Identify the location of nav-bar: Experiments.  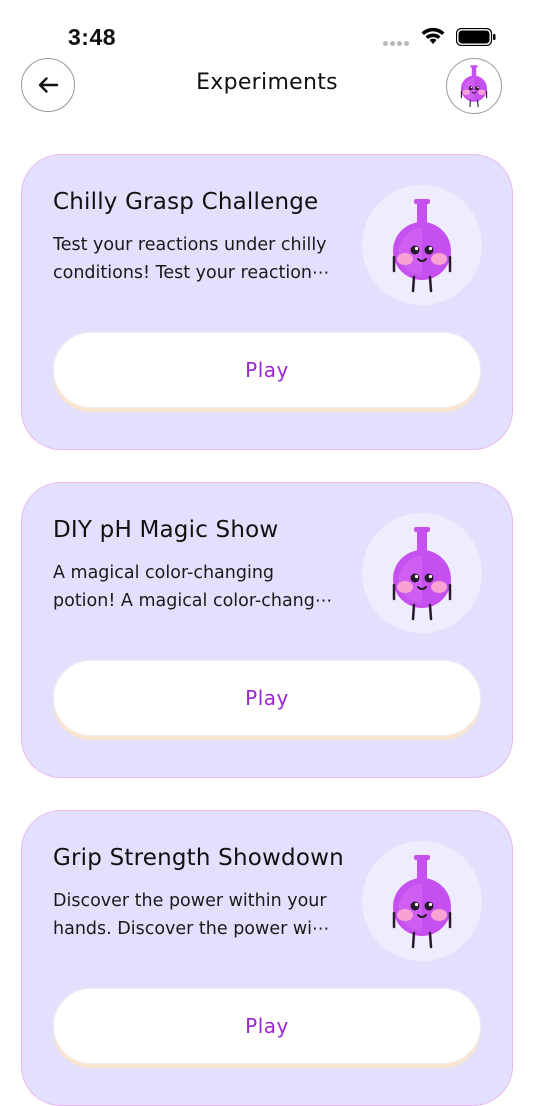
(267, 87).